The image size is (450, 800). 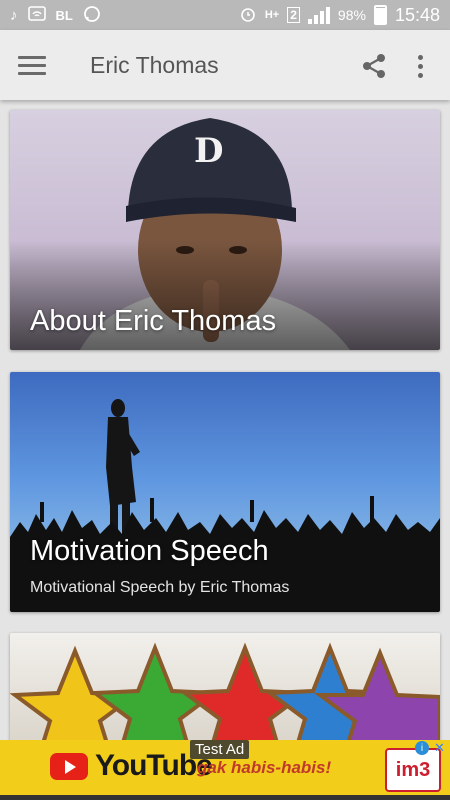 What do you see at coordinates (32, 65) in the screenshot?
I see `hamburger-menu-icon` at bounding box center [32, 65].